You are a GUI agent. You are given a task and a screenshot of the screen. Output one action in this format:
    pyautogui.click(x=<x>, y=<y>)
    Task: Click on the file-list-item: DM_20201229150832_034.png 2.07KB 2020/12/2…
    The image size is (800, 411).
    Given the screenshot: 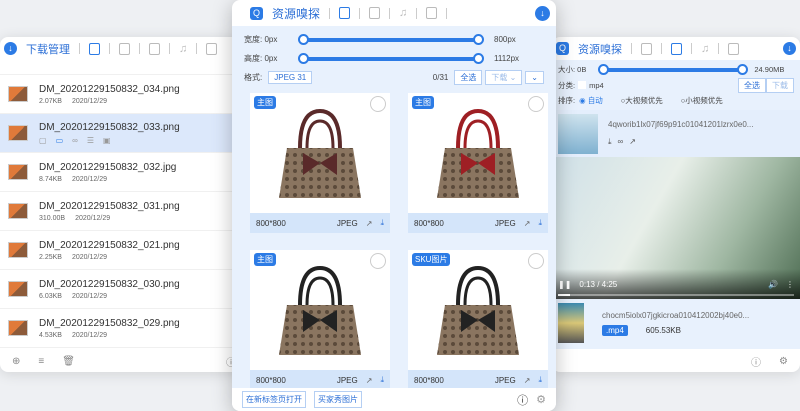 What is the action you would take?
    pyautogui.click(x=124, y=94)
    